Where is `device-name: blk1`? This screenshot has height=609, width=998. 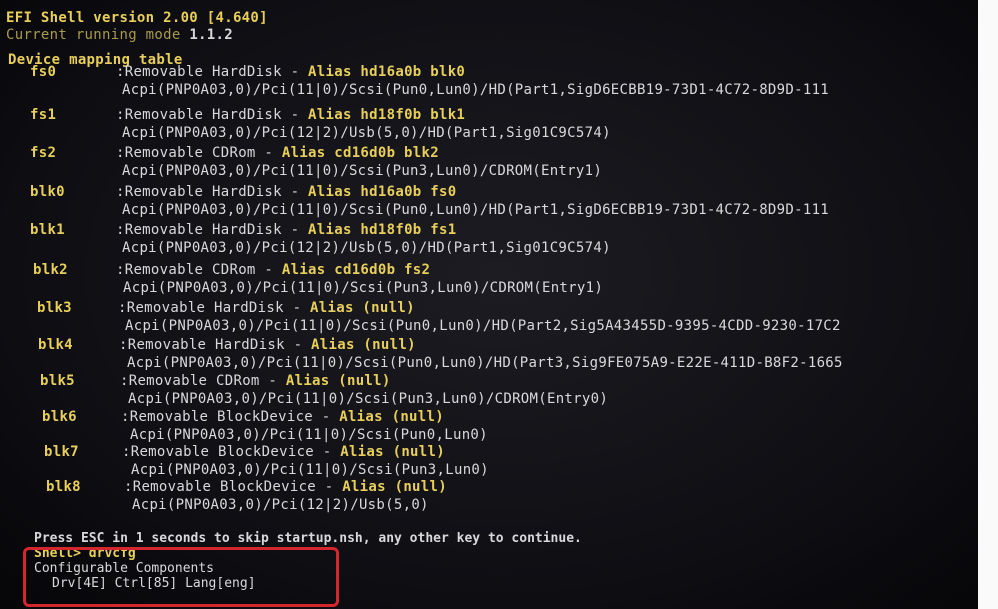
device-name: blk1 is located at coordinates (47, 230).